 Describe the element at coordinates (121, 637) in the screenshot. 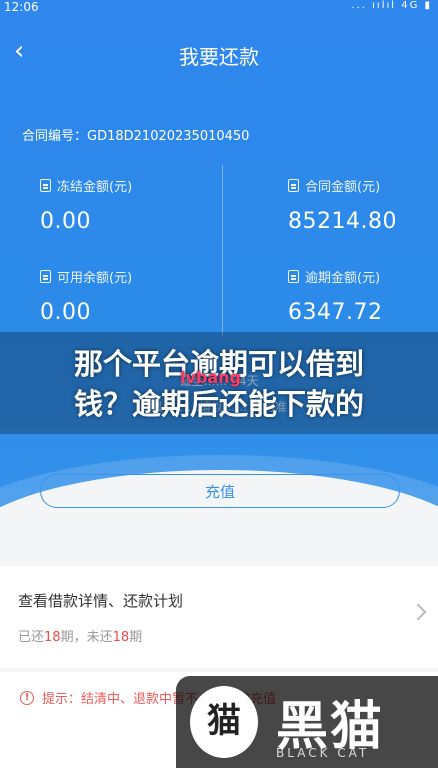

I see `unpaid-periods: 18` at that location.